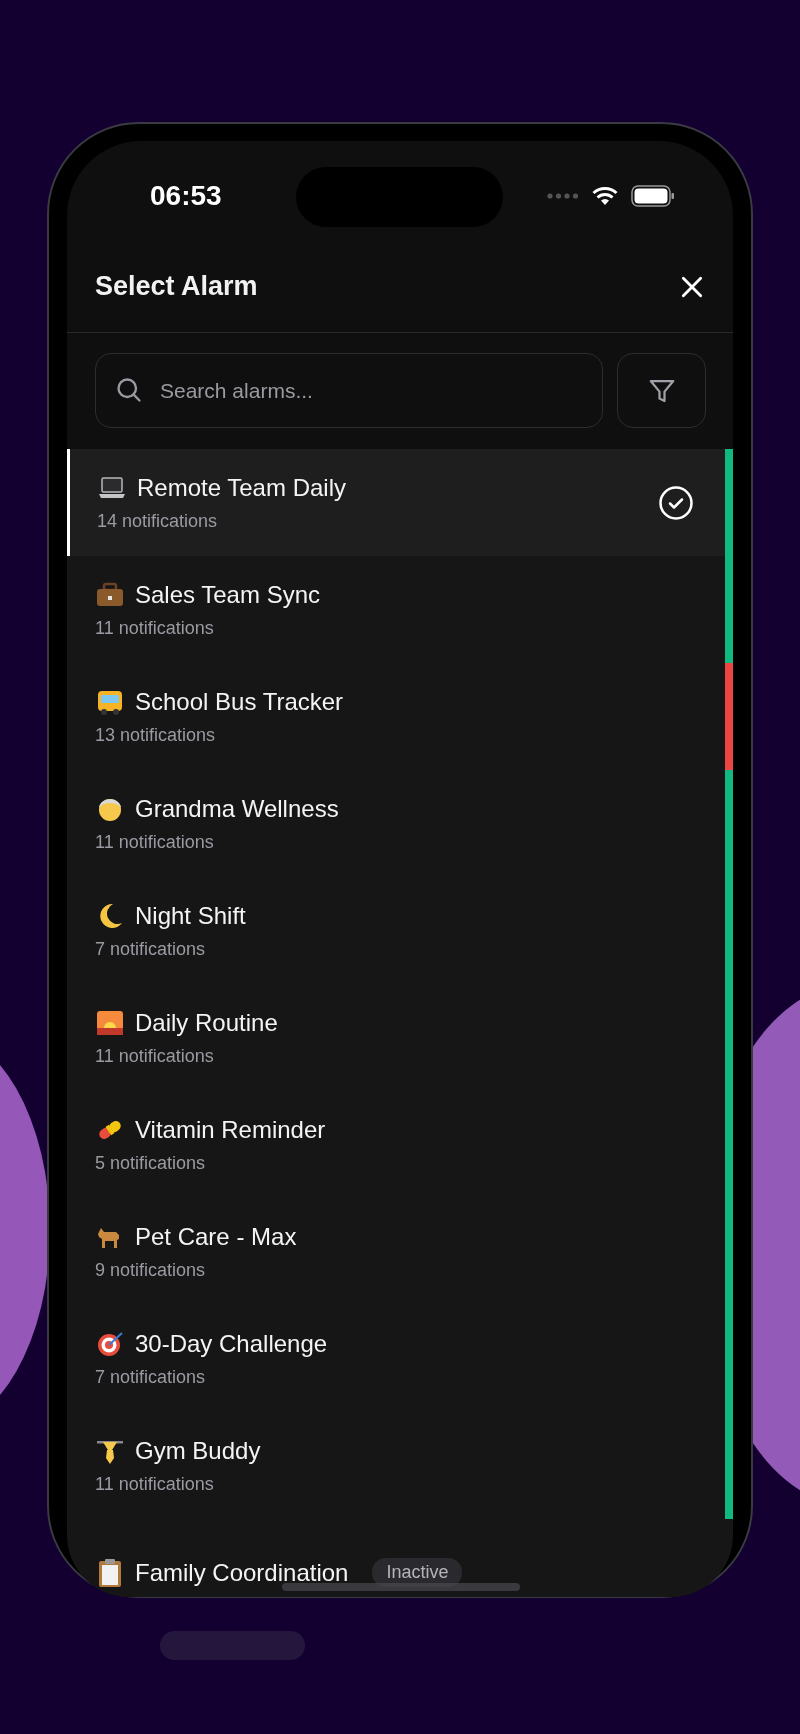 This screenshot has width=800, height=1734. I want to click on alarm-name: Pet Care - Max, so click(216, 1237).